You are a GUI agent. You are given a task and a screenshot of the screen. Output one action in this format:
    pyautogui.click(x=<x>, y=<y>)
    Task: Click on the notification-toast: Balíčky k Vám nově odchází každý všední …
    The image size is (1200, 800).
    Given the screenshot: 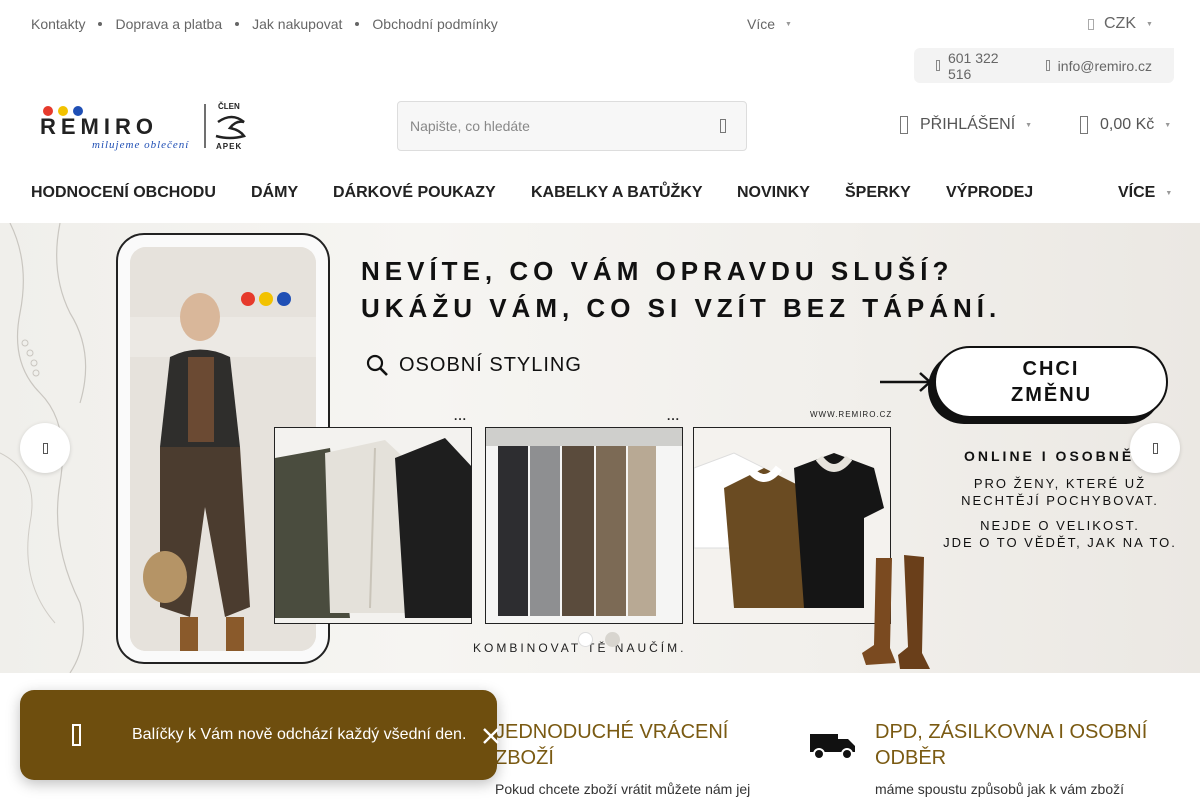 What is the action you would take?
    pyautogui.click(x=260, y=735)
    